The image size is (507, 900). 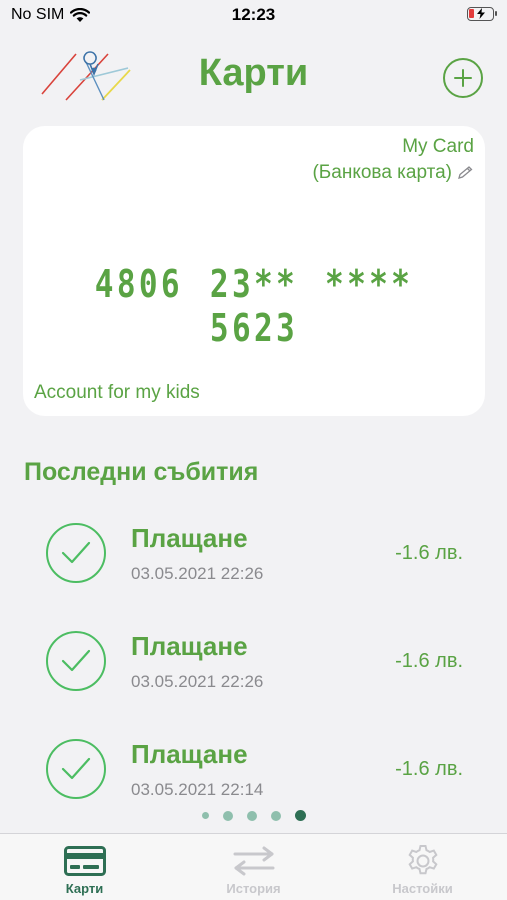 I want to click on card-description: Account for my kids, so click(x=117, y=392).